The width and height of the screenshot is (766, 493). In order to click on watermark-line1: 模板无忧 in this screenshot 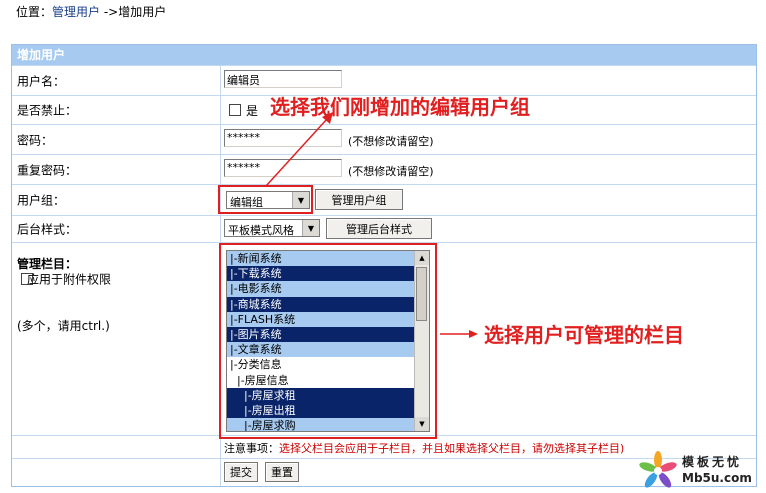, I will do `click(712, 462)`.